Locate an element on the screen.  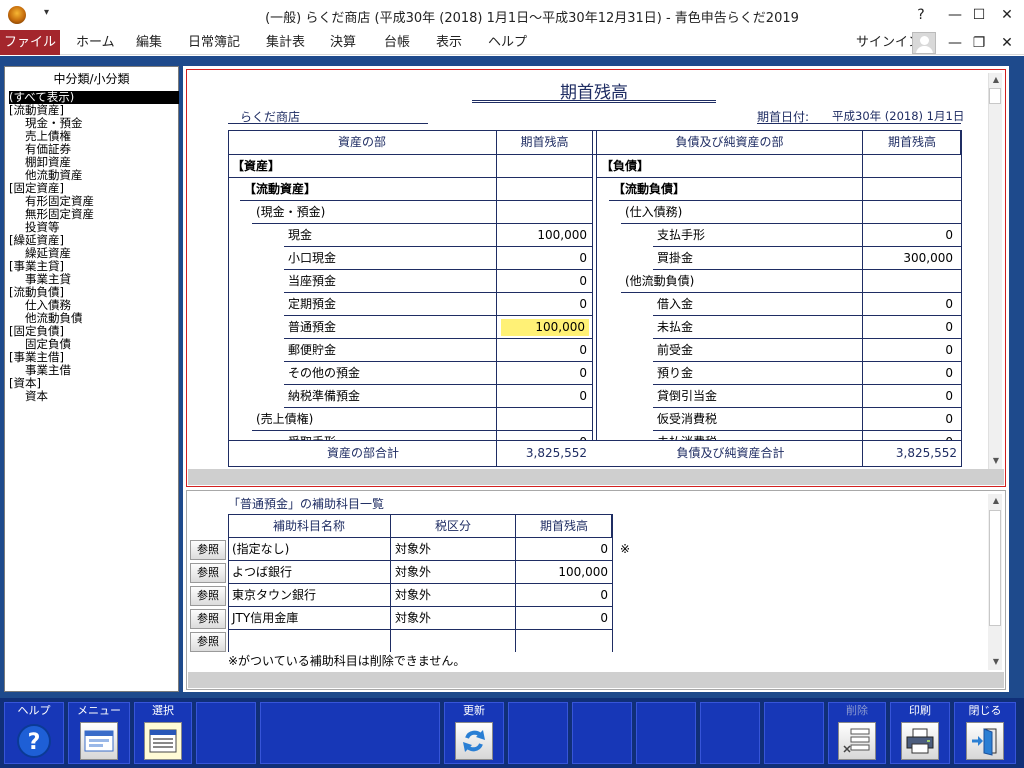
menu-summary: 集計表 is located at coordinates (285, 42).